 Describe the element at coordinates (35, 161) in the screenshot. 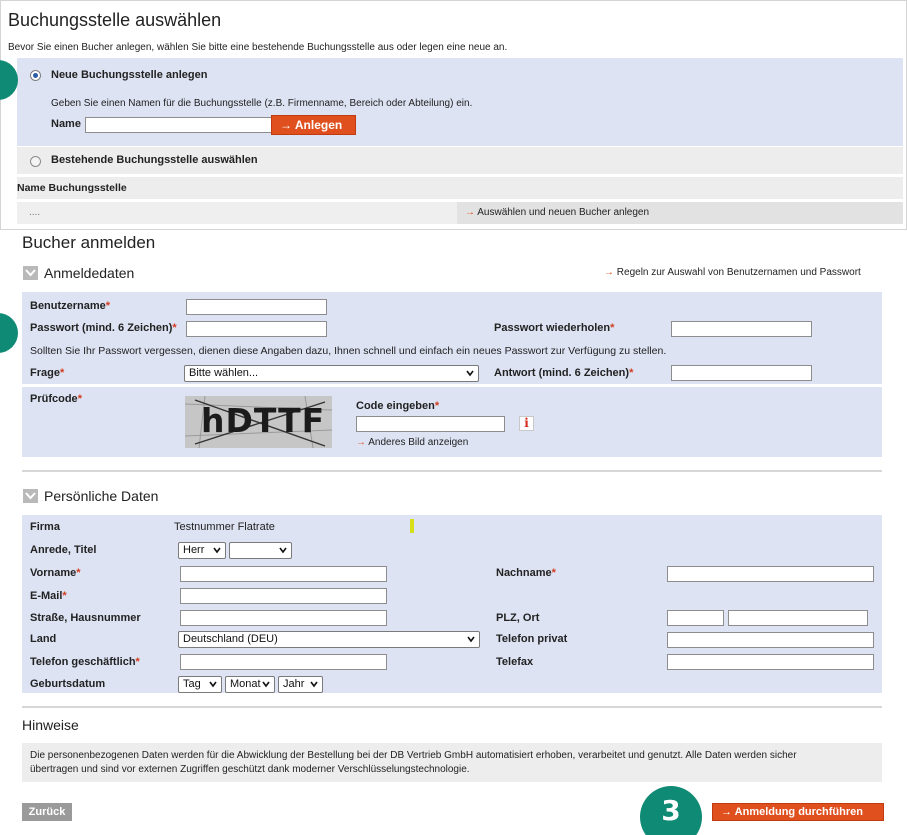

I see `radio-existing-office` at that location.